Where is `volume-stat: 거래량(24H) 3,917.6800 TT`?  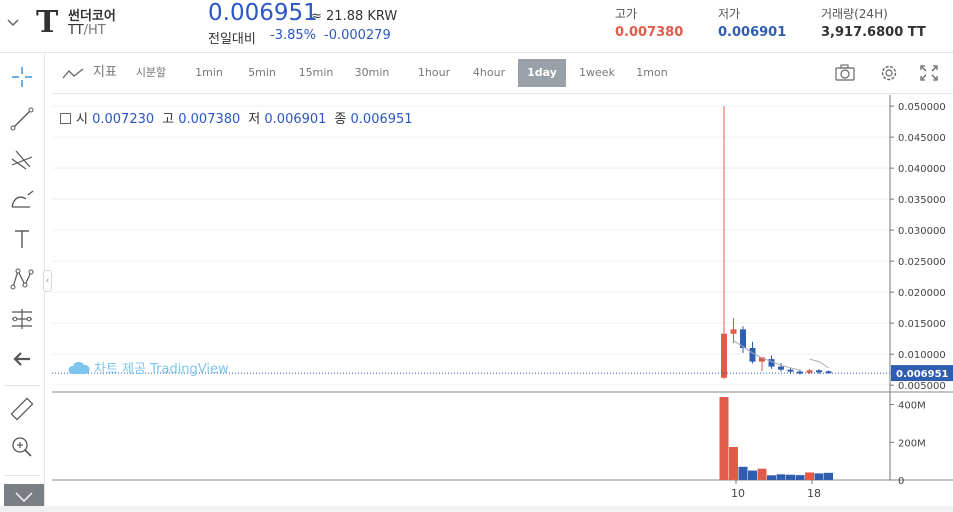
volume-stat: 거래량(24H) 3,917.6800 TT is located at coordinates (873, 22).